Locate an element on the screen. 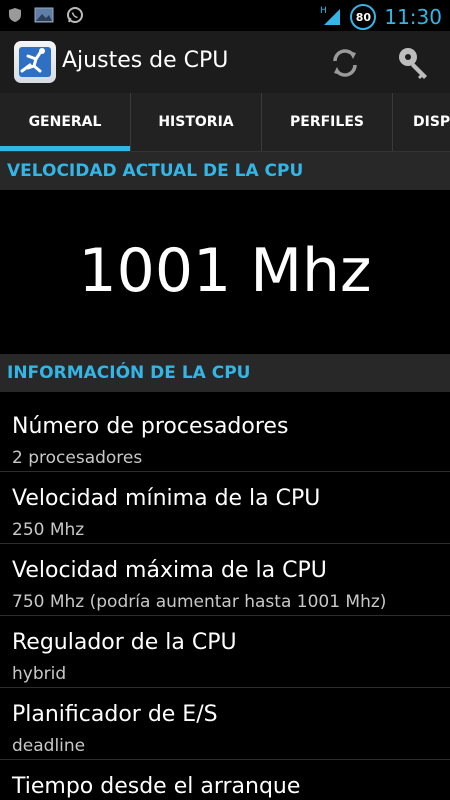  list-item-value: 2 procesadores is located at coordinates (77, 458).